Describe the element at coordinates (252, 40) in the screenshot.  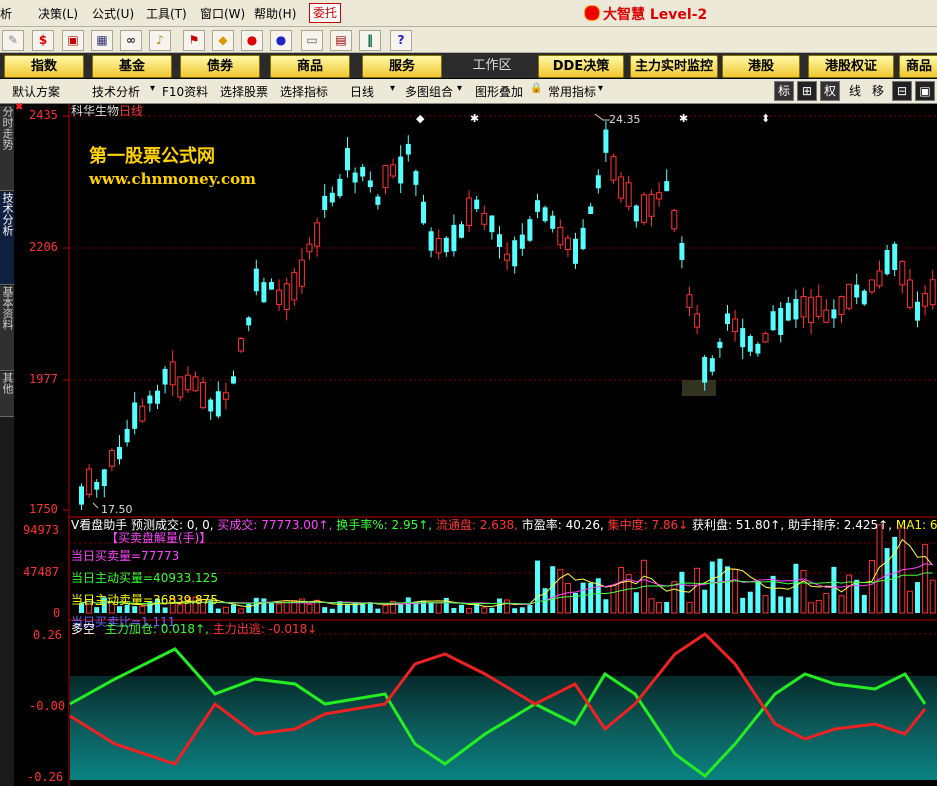
I see `red-circle-icon: ●` at that location.